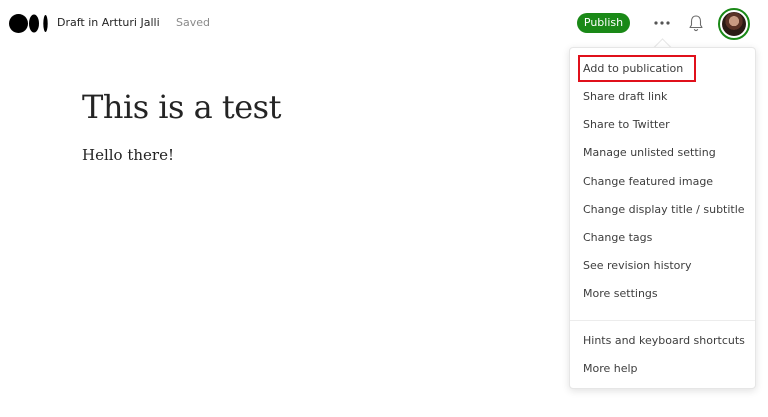  What do you see at coordinates (128, 155) in the screenshot?
I see `story-body: Hello there!` at bounding box center [128, 155].